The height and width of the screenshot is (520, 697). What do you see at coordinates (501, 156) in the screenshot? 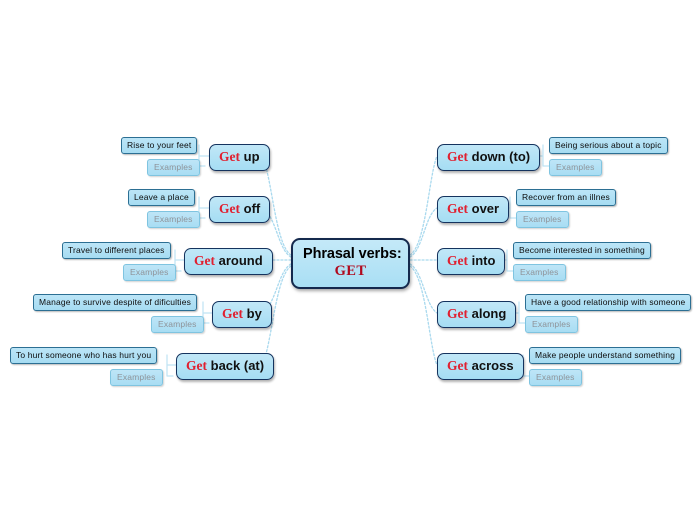
I see `verb-suffix: down (to)` at bounding box center [501, 156].